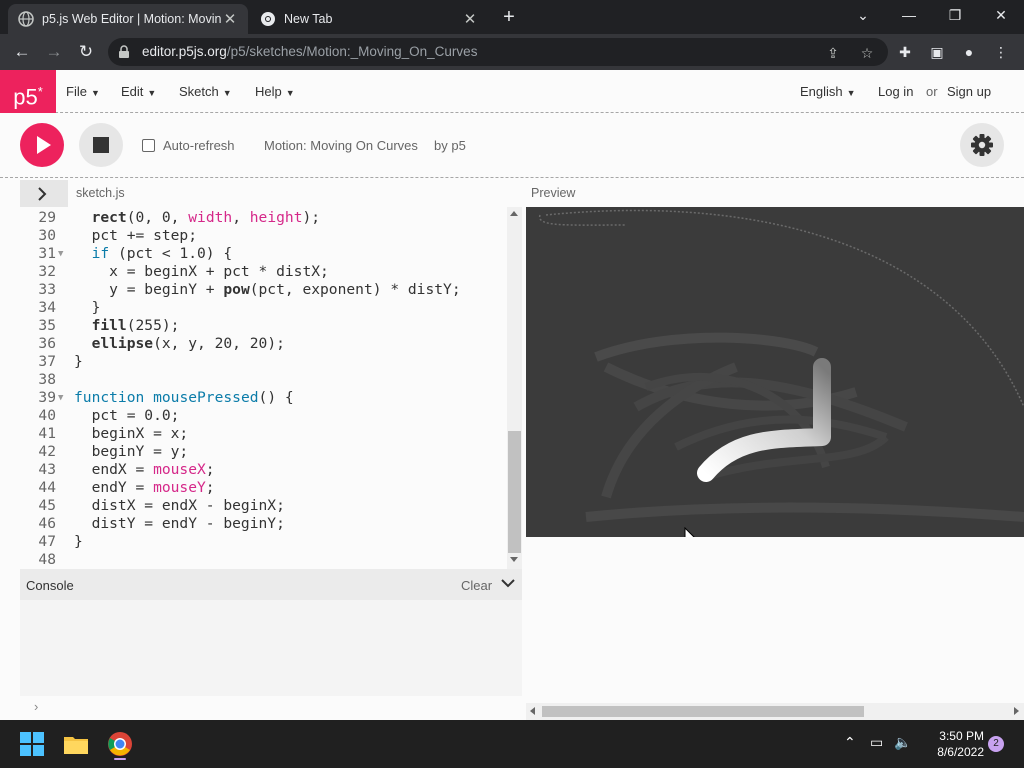  Describe the element at coordinates (969, 91) in the screenshot. I see `signup-link: Sign up` at that location.